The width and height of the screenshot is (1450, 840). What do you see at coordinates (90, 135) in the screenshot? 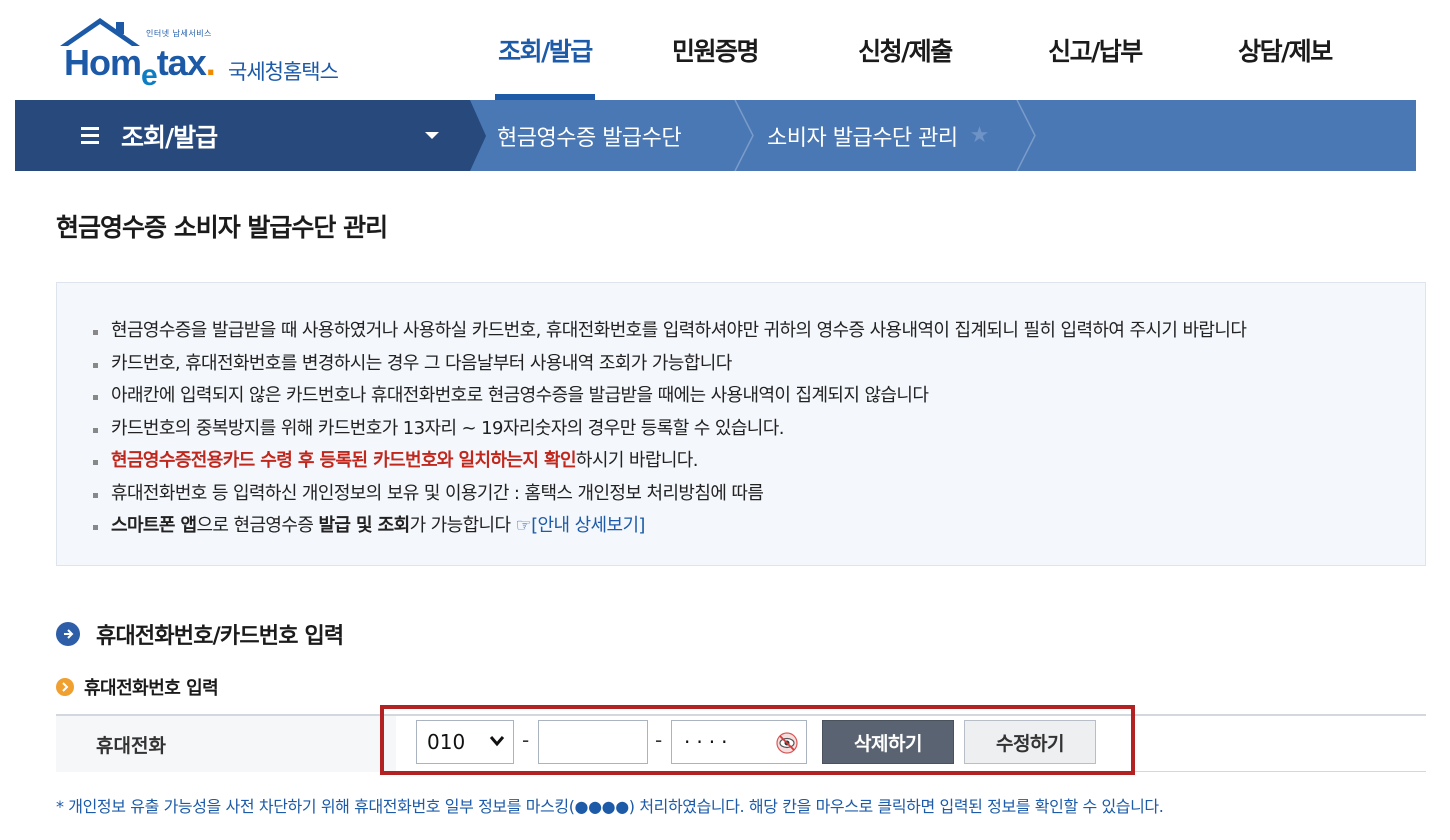
I see `hamburger-icon` at bounding box center [90, 135].